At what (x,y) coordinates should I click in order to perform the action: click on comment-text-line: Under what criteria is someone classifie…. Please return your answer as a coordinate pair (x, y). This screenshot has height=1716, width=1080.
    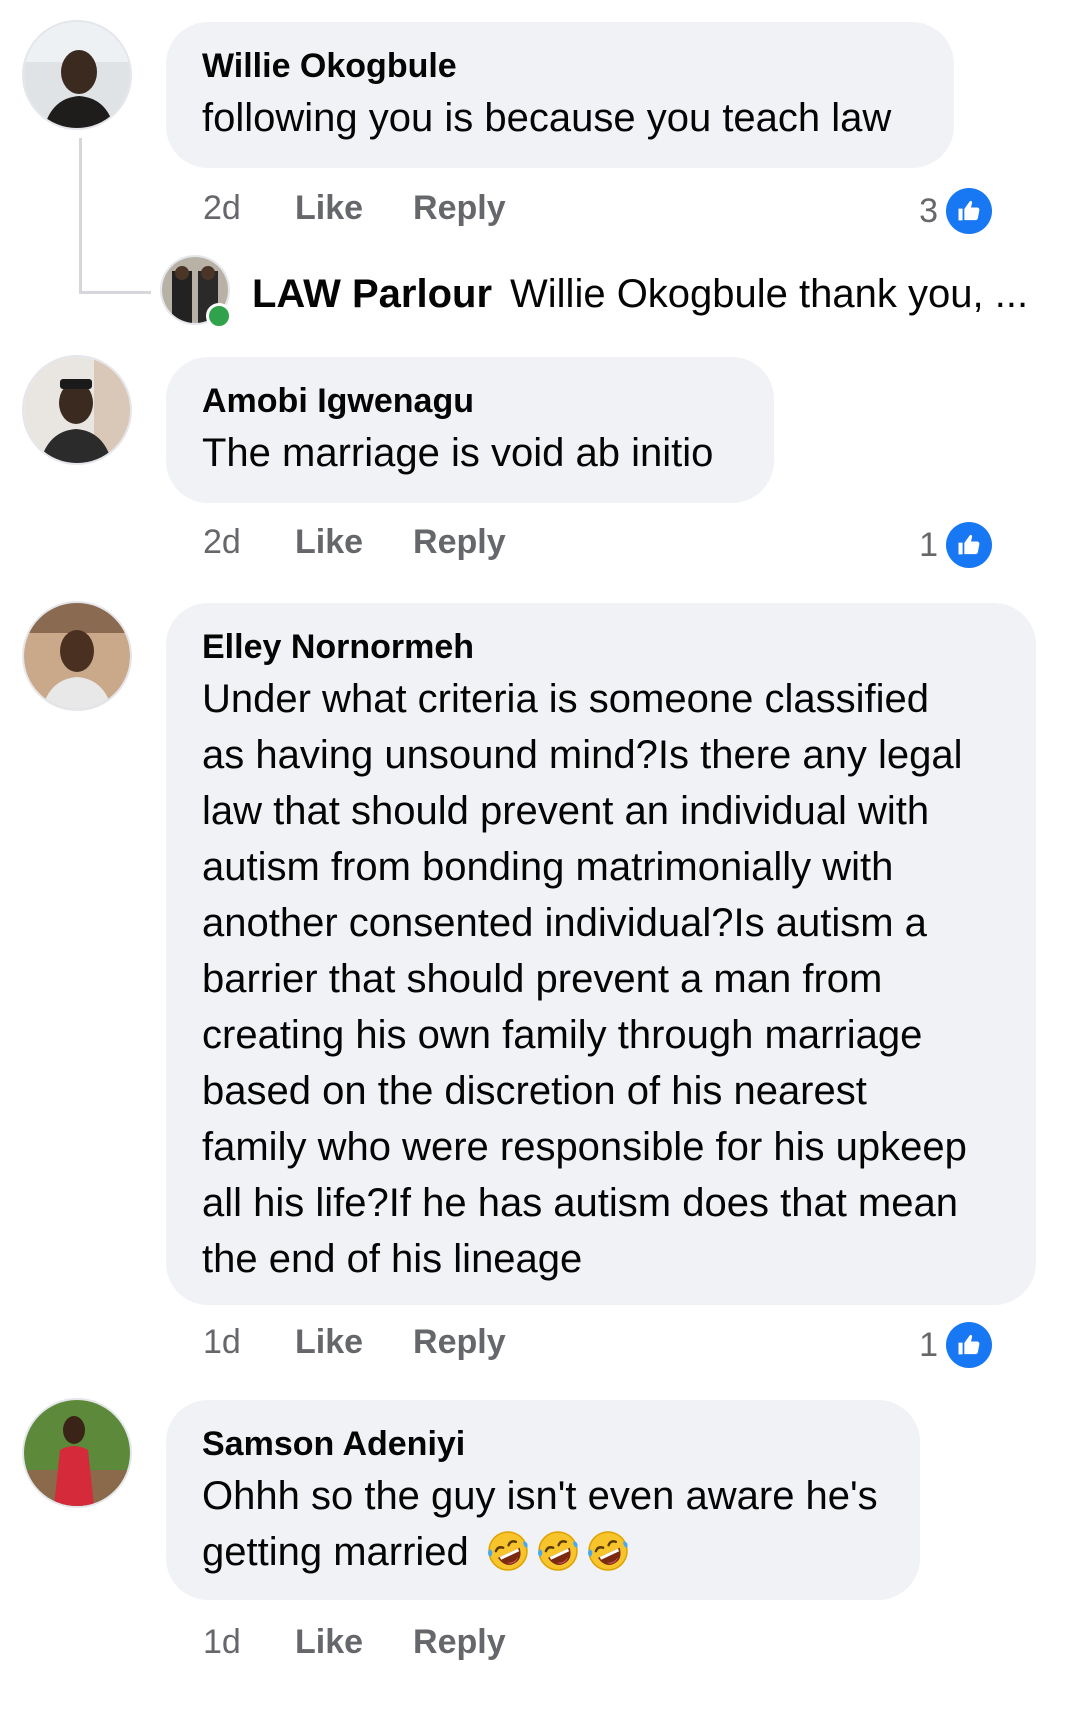
    Looking at the image, I should click on (565, 699).